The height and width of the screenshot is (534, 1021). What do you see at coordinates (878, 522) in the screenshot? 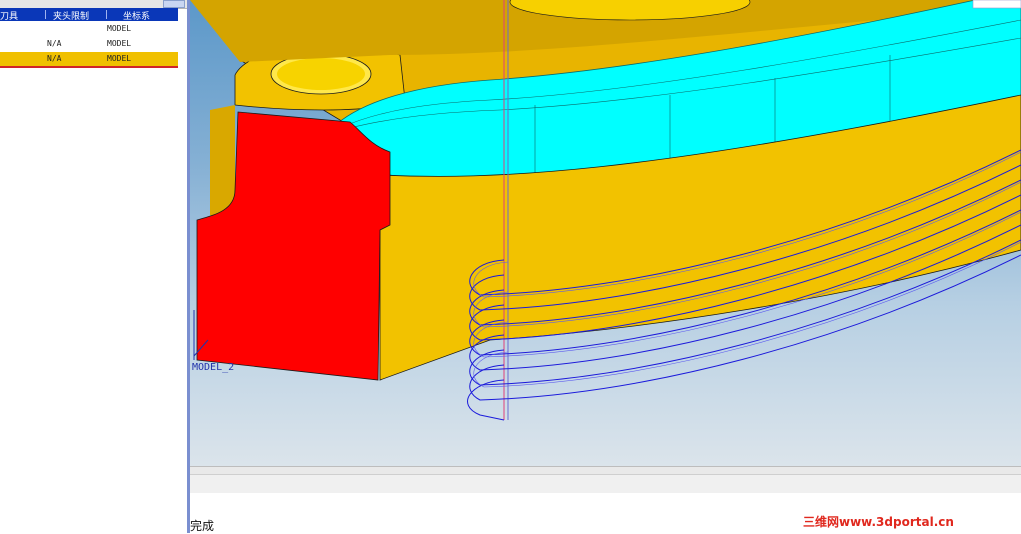
I see `watermark-text: 三维网www.3dportal.cn` at bounding box center [878, 522].